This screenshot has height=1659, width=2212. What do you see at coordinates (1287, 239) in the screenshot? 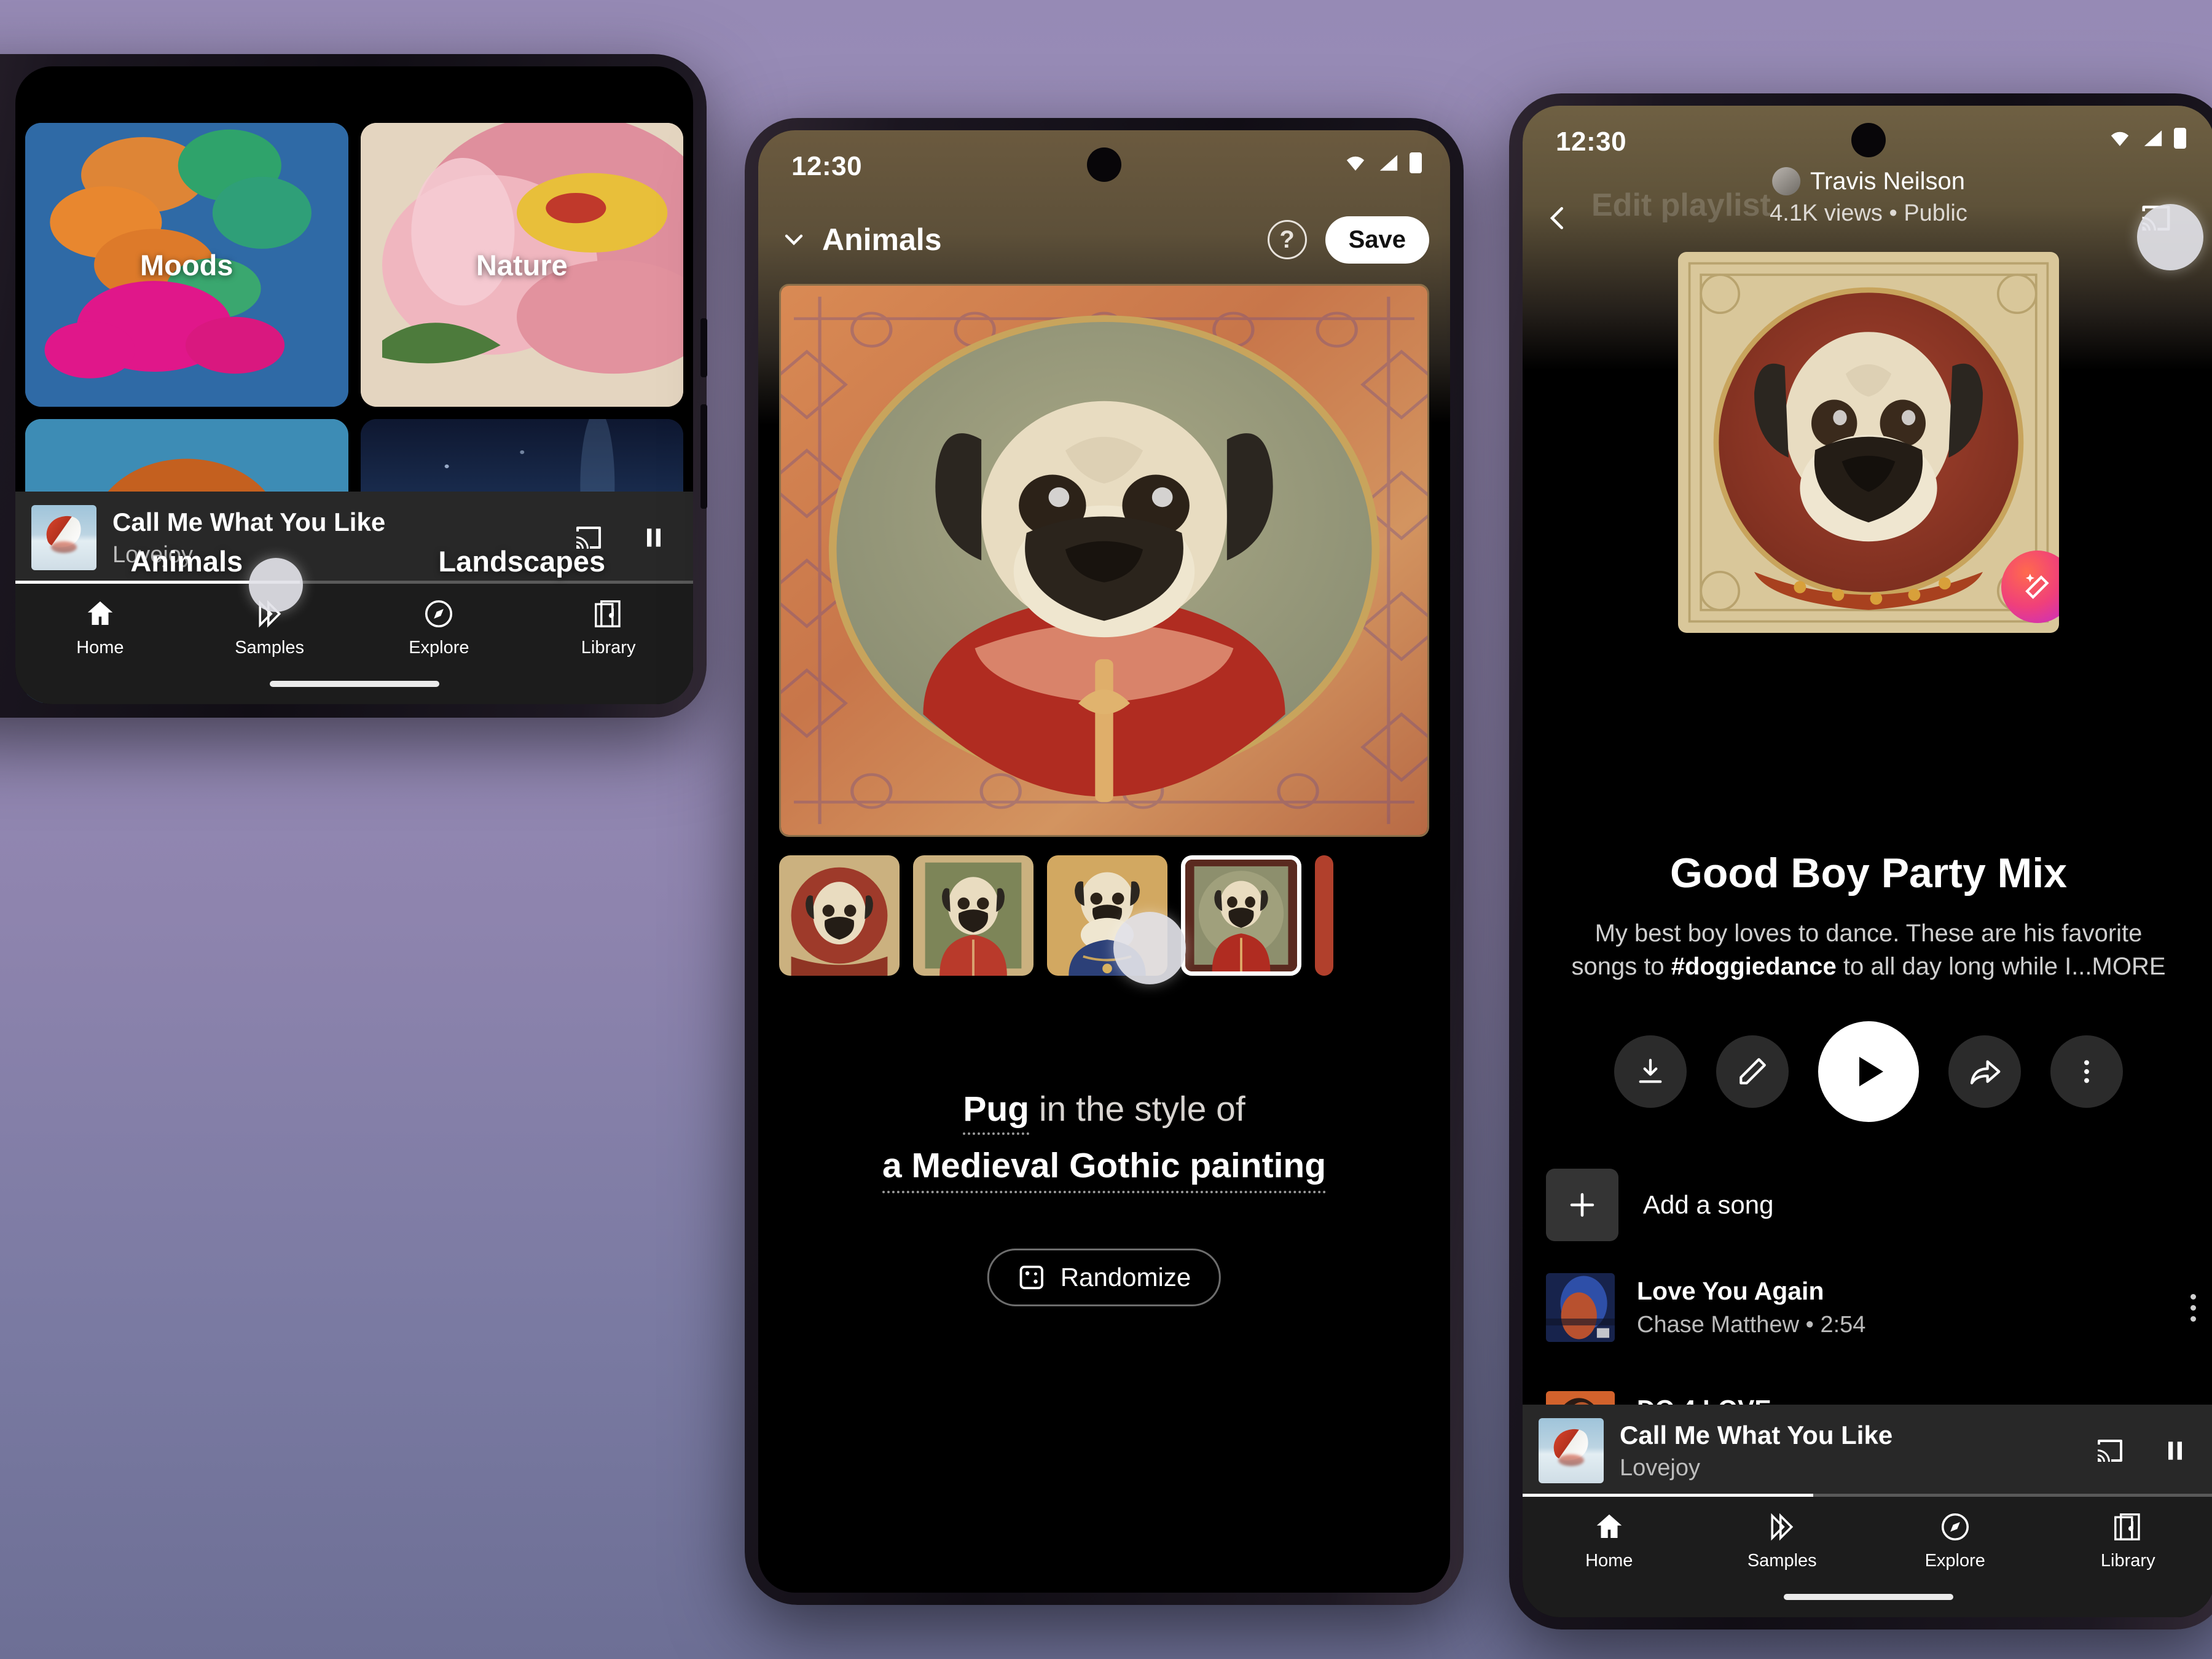
I see `help-icon: ?` at bounding box center [1287, 239].